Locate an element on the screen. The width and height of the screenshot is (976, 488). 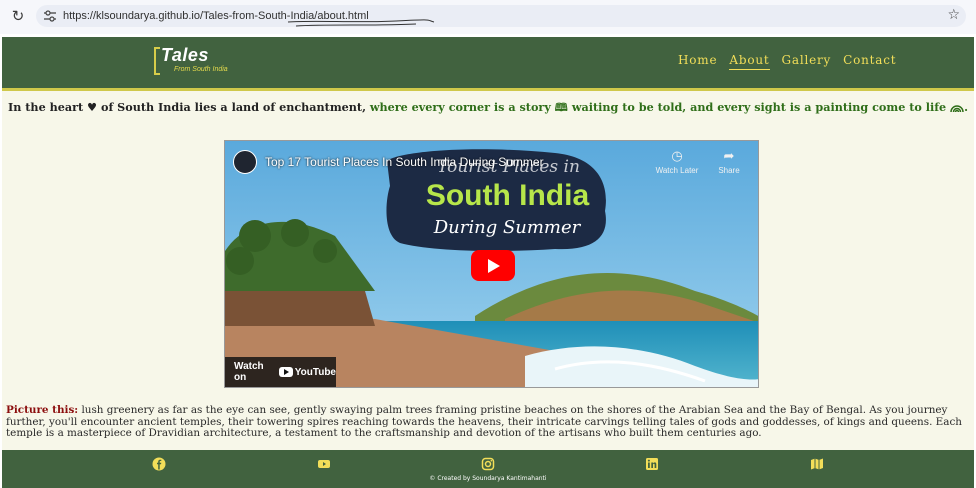
watch-later-label: Watch Later is located at coordinates (677, 170).